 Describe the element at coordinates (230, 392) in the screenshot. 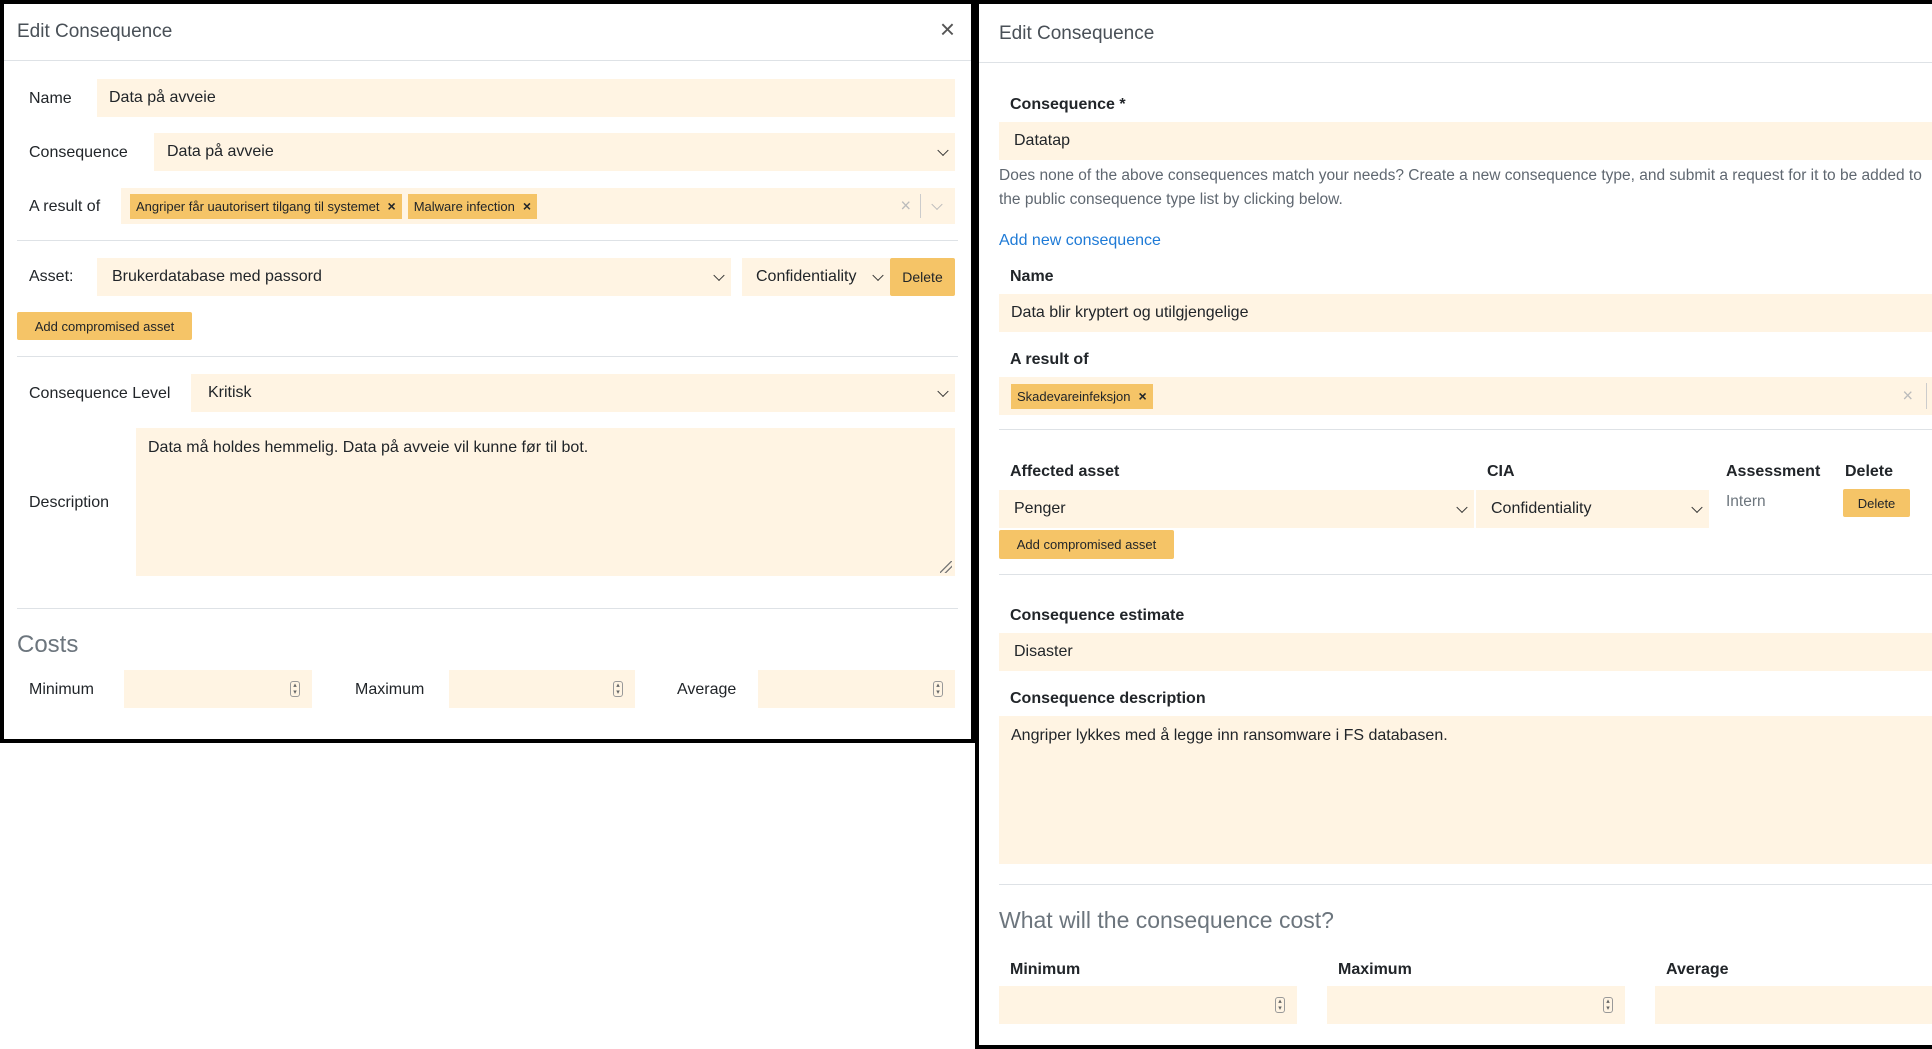

I see `consequence-level-value: Kritisk` at that location.